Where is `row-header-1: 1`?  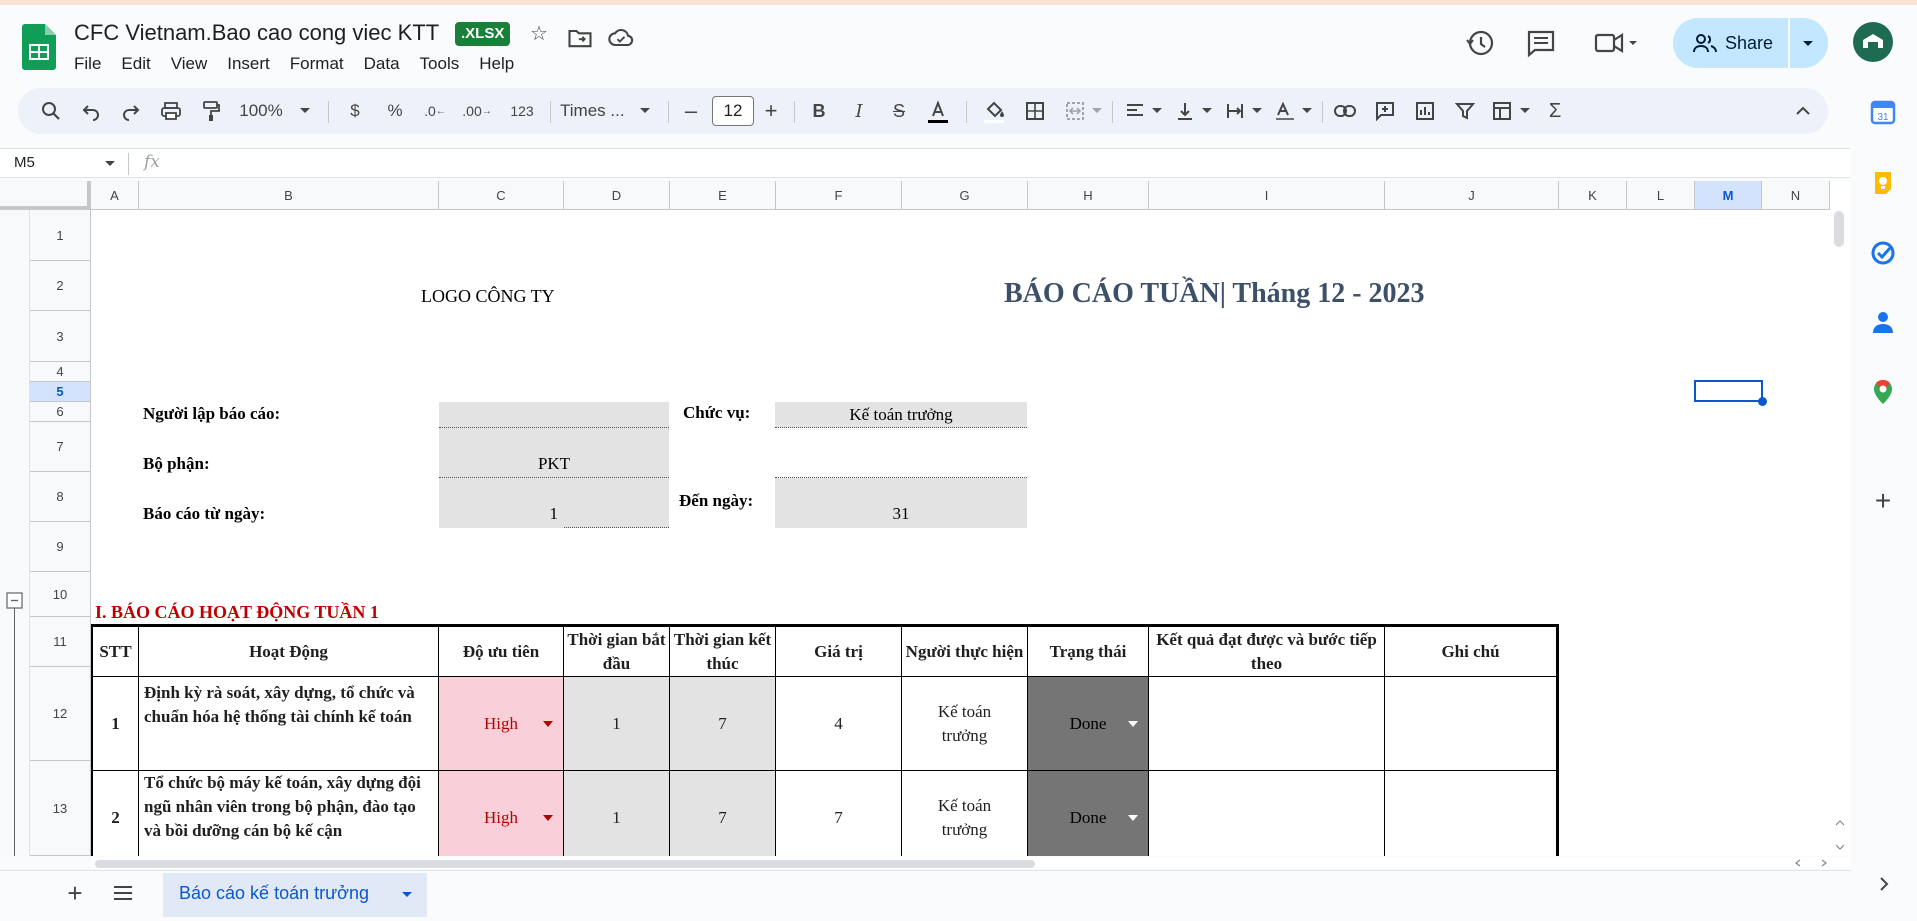 row-header-1: 1 is located at coordinates (60, 235).